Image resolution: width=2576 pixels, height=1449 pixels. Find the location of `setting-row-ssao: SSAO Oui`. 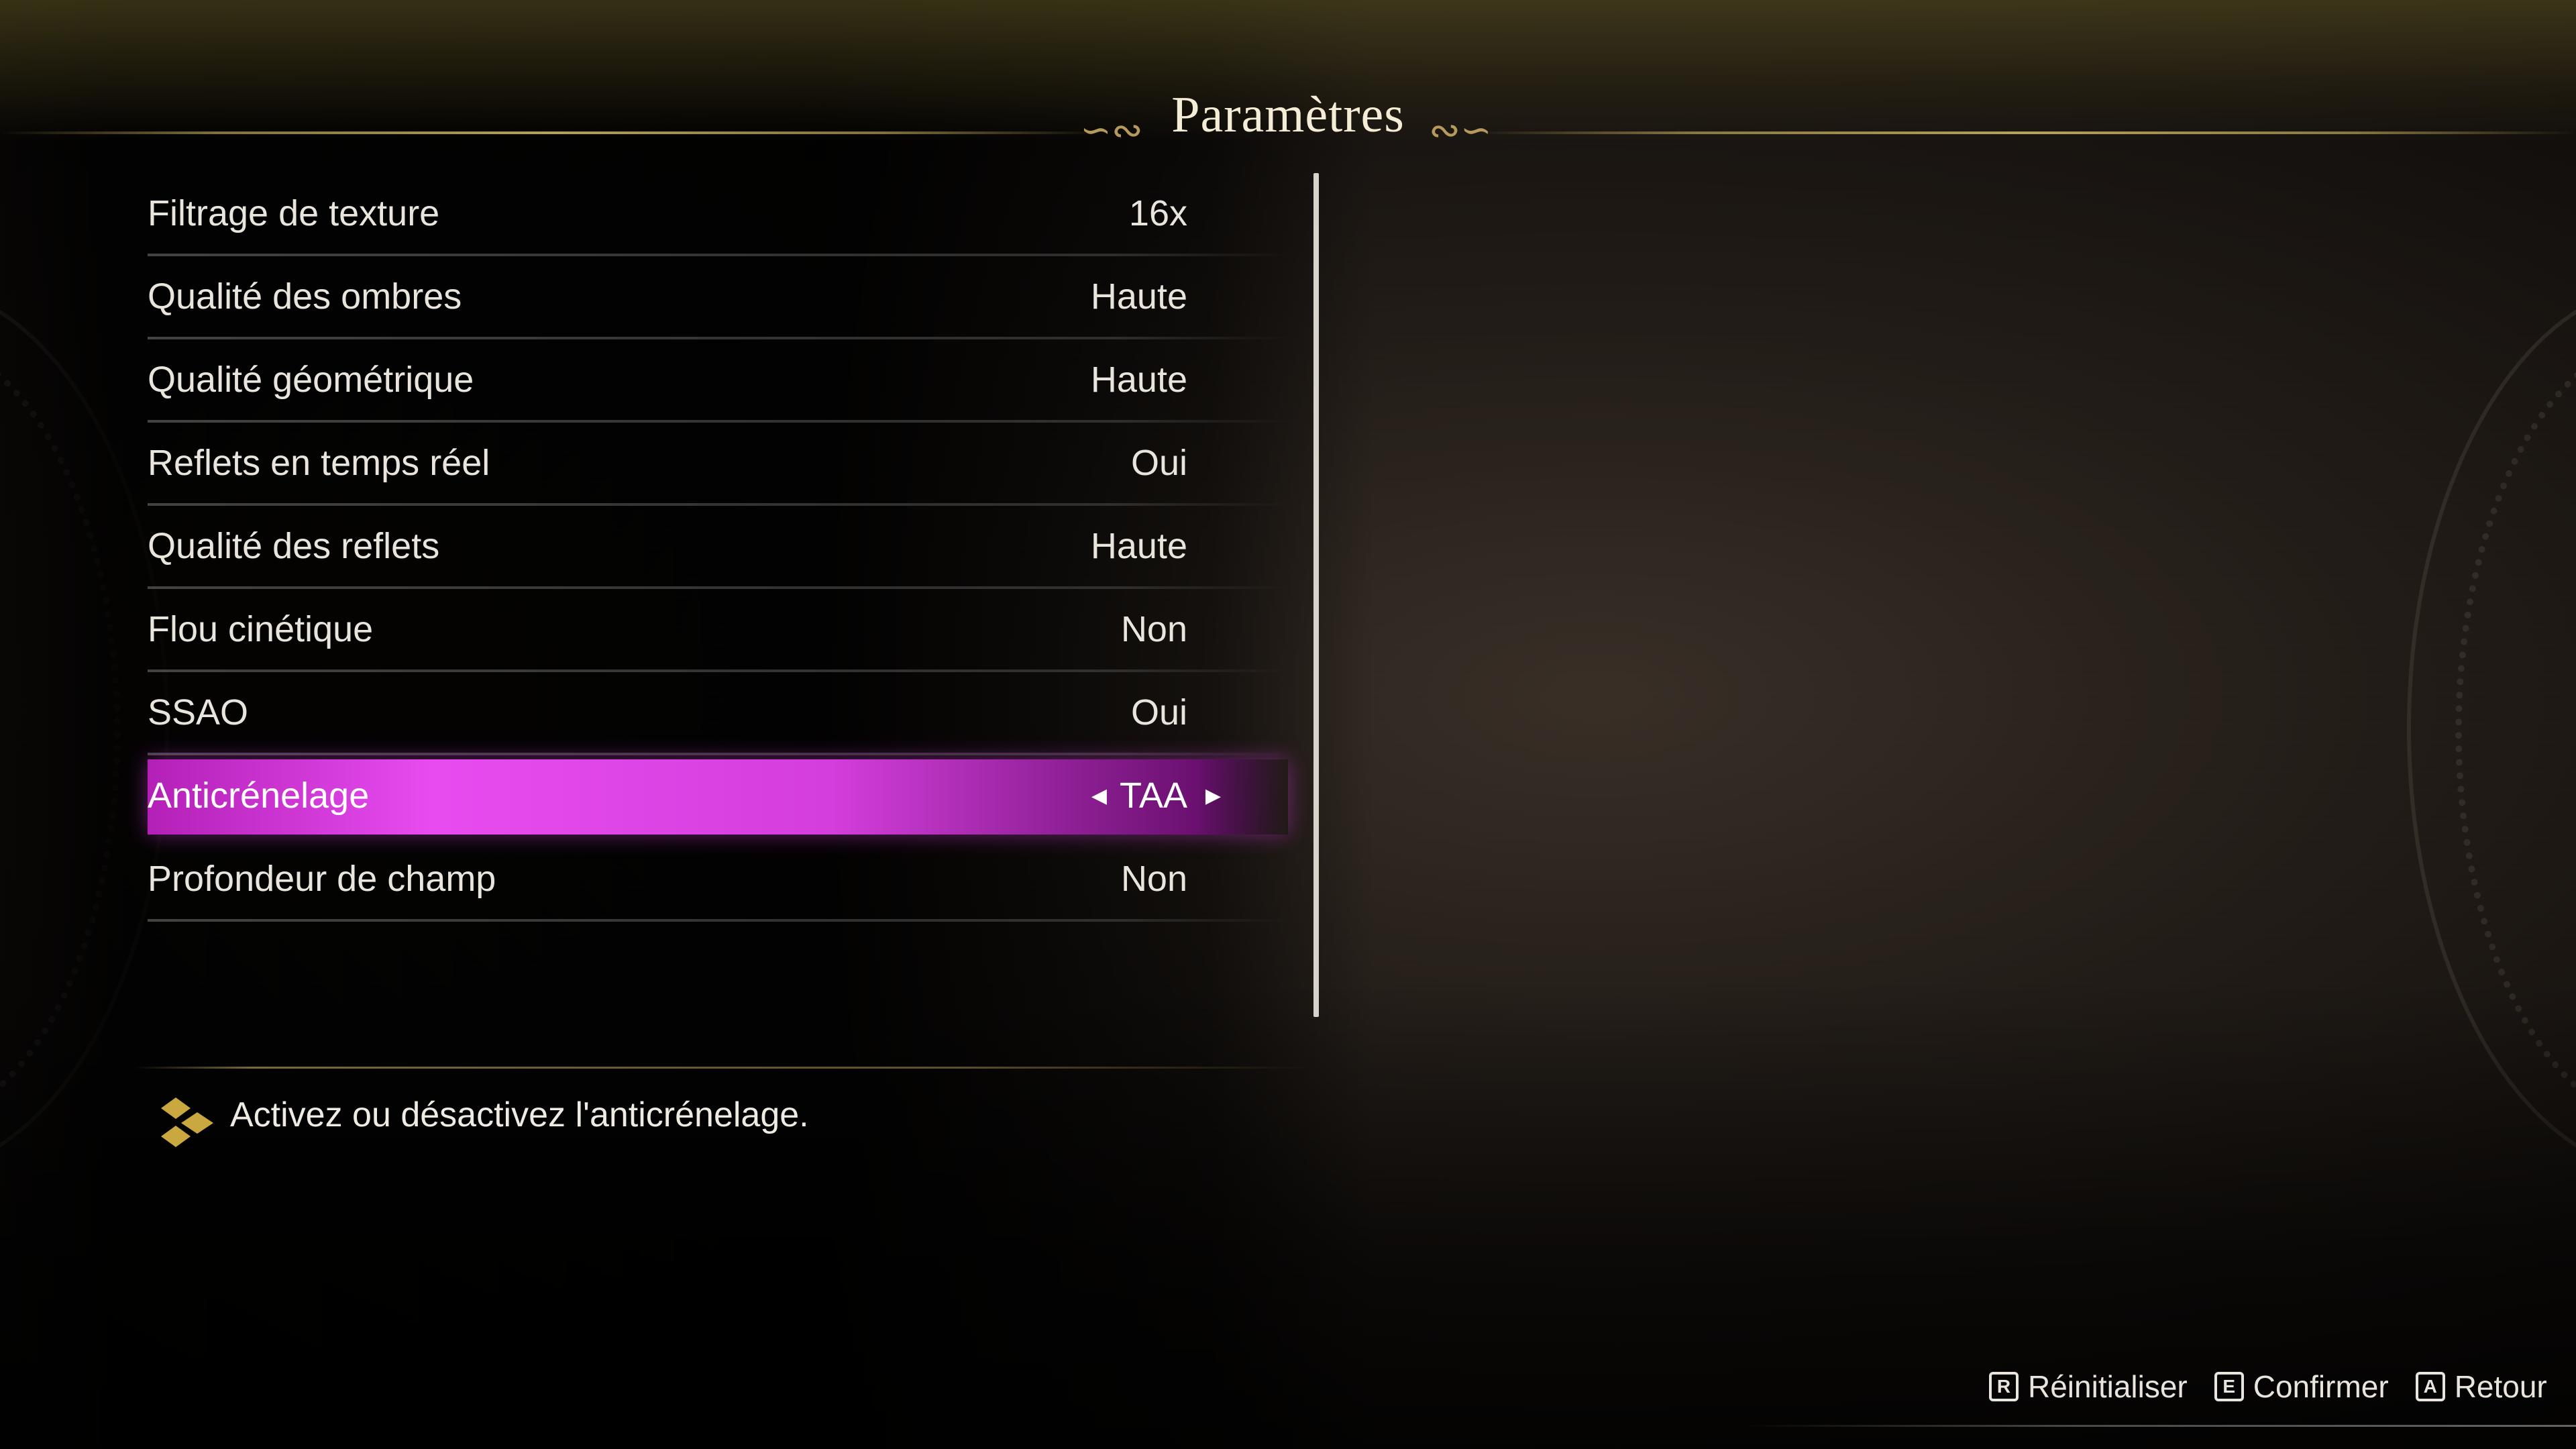

setting-row-ssao: SSAO Oui is located at coordinates (718, 713).